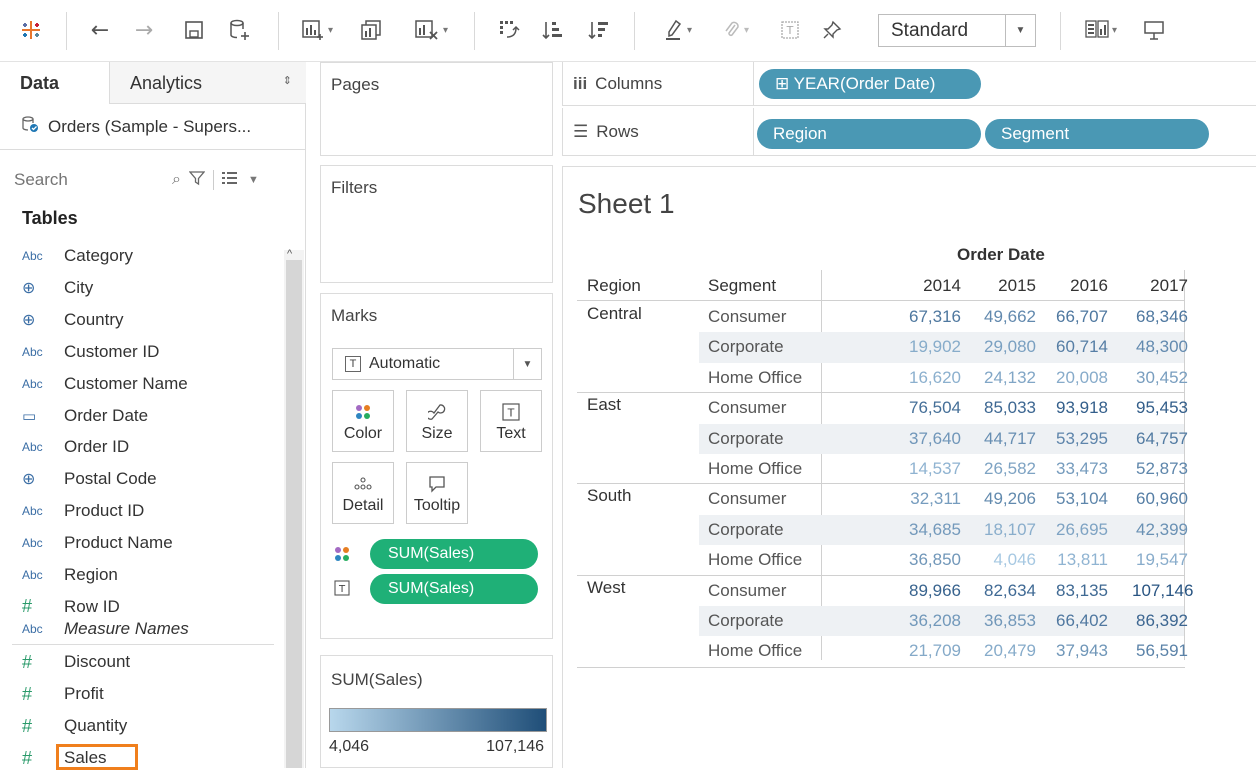 Image resolution: width=1256 pixels, height=773 pixels. What do you see at coordinates (105, 384) in the screenshot?
I see `field-item: Abc Customer Name` at bounding box center [105, 384].